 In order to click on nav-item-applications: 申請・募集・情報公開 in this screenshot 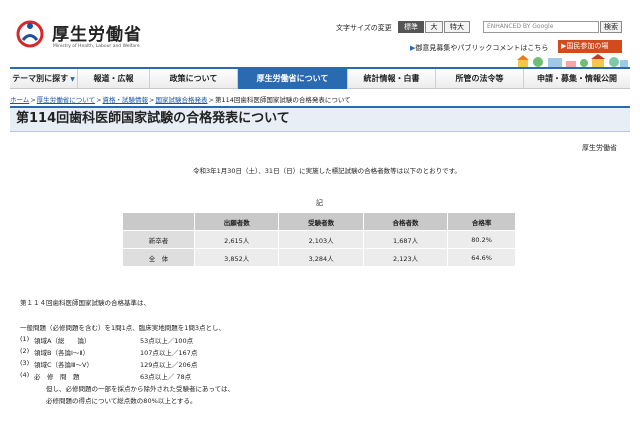, I will do `click(577, 79)`.